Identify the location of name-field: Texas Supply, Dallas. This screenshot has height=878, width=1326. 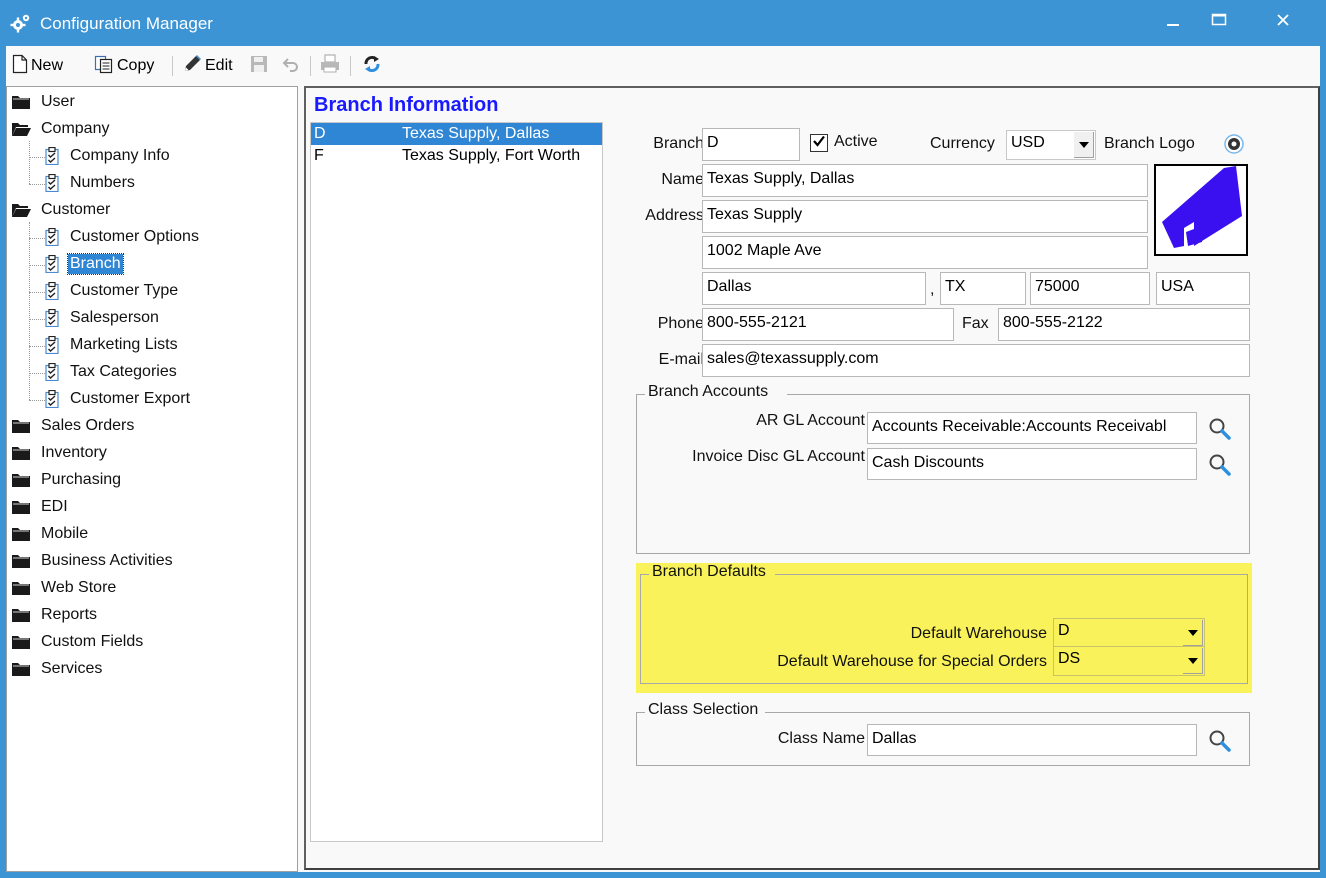
(925, 180).